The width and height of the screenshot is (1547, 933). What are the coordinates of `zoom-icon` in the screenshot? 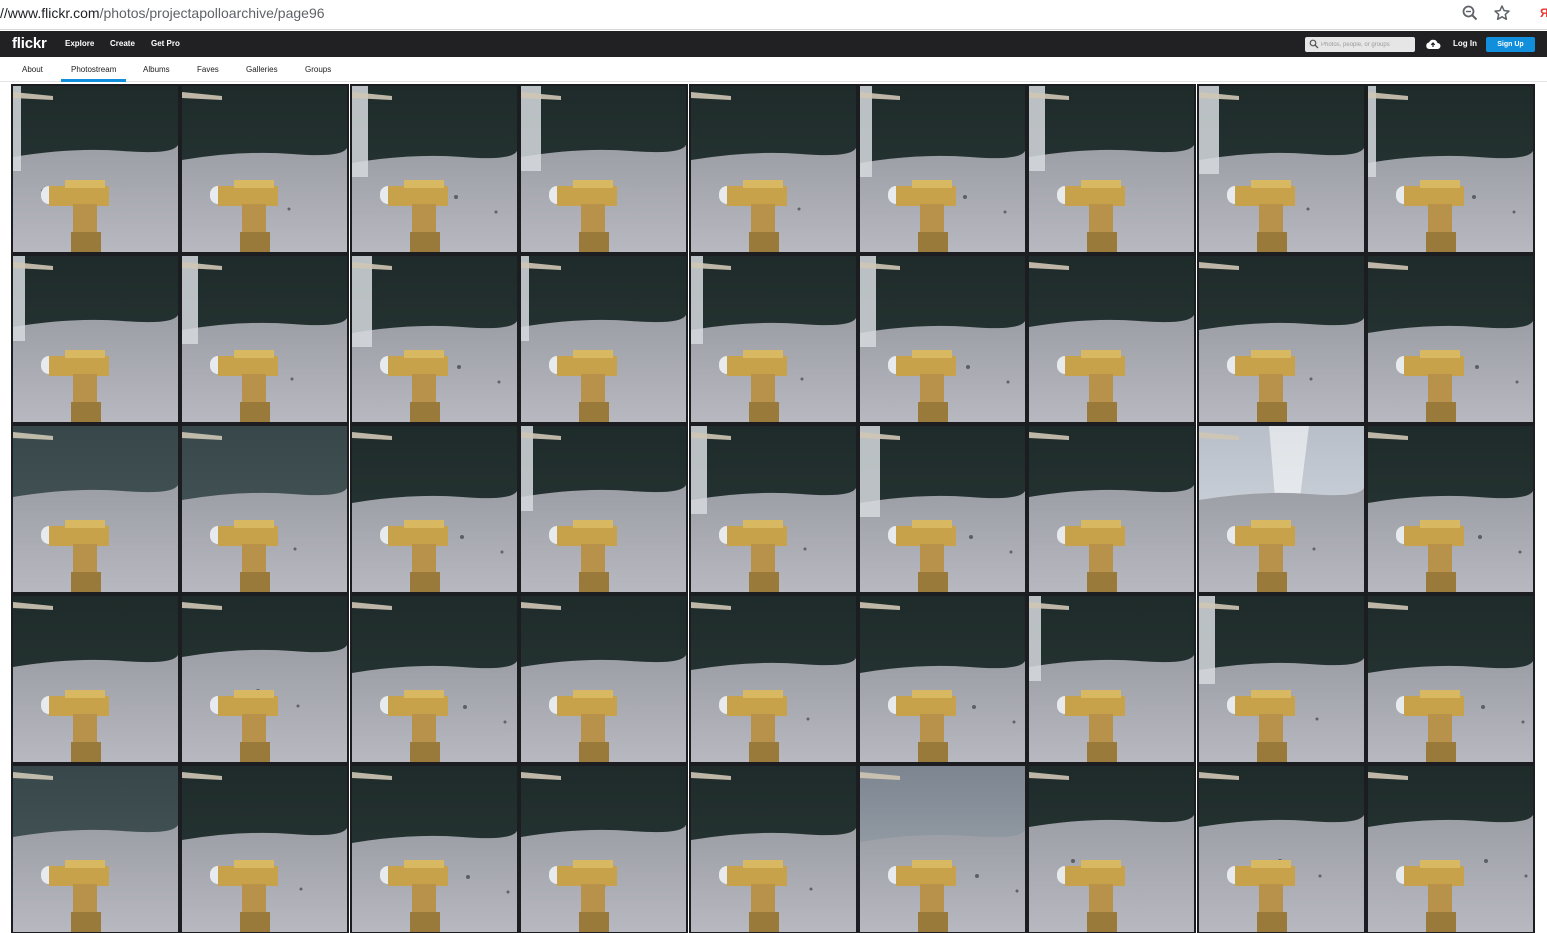 It's located at (1470, 14).